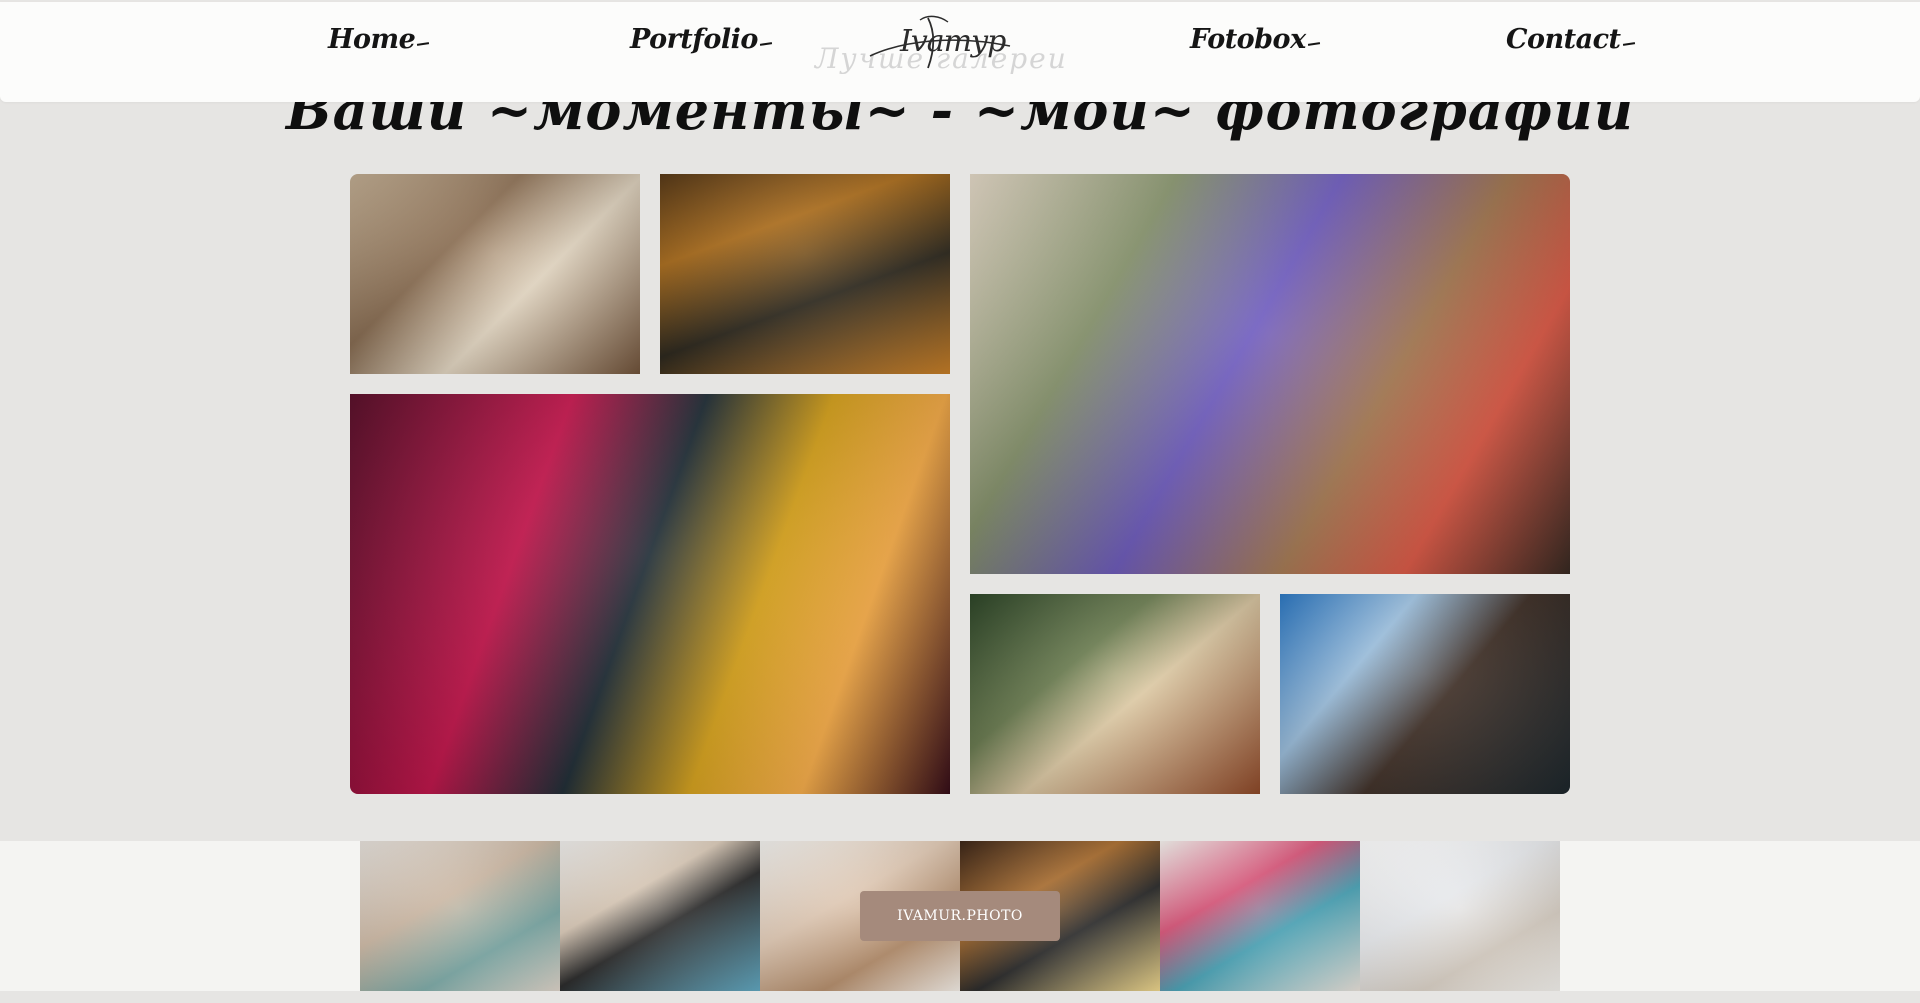 Image resolution: width=1920 pixels, height=1003 pixels. What do you see at coordinates (378, 39) in the screenshot?
I see `nav-home-link: Home` at bounding box center [378, 39].